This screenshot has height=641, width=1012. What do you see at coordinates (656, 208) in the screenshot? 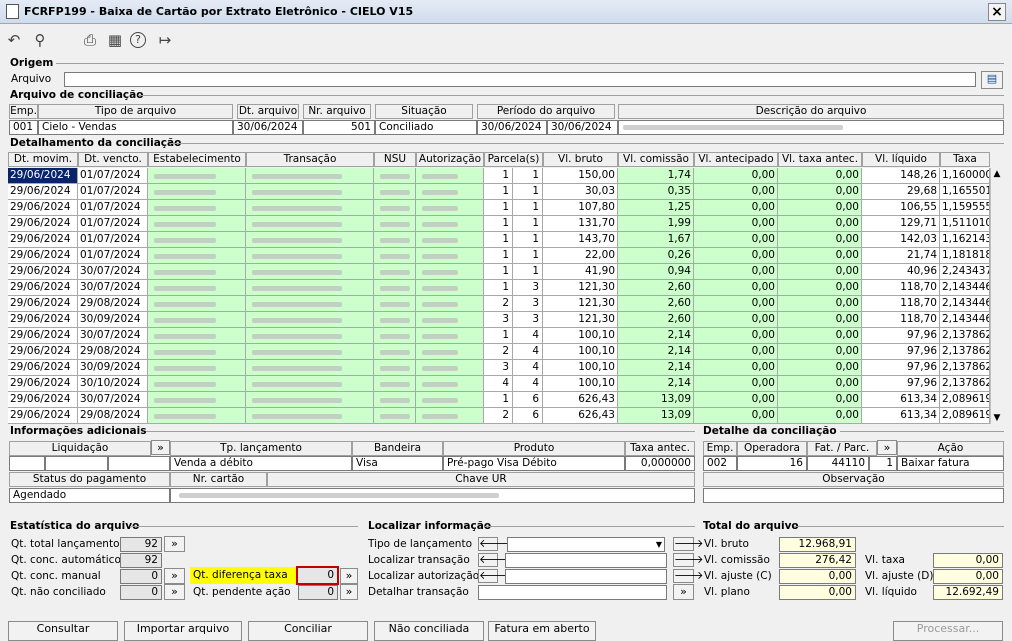
I see `cell-vl-comissao: 1,25` at bounding box center [656, 208].